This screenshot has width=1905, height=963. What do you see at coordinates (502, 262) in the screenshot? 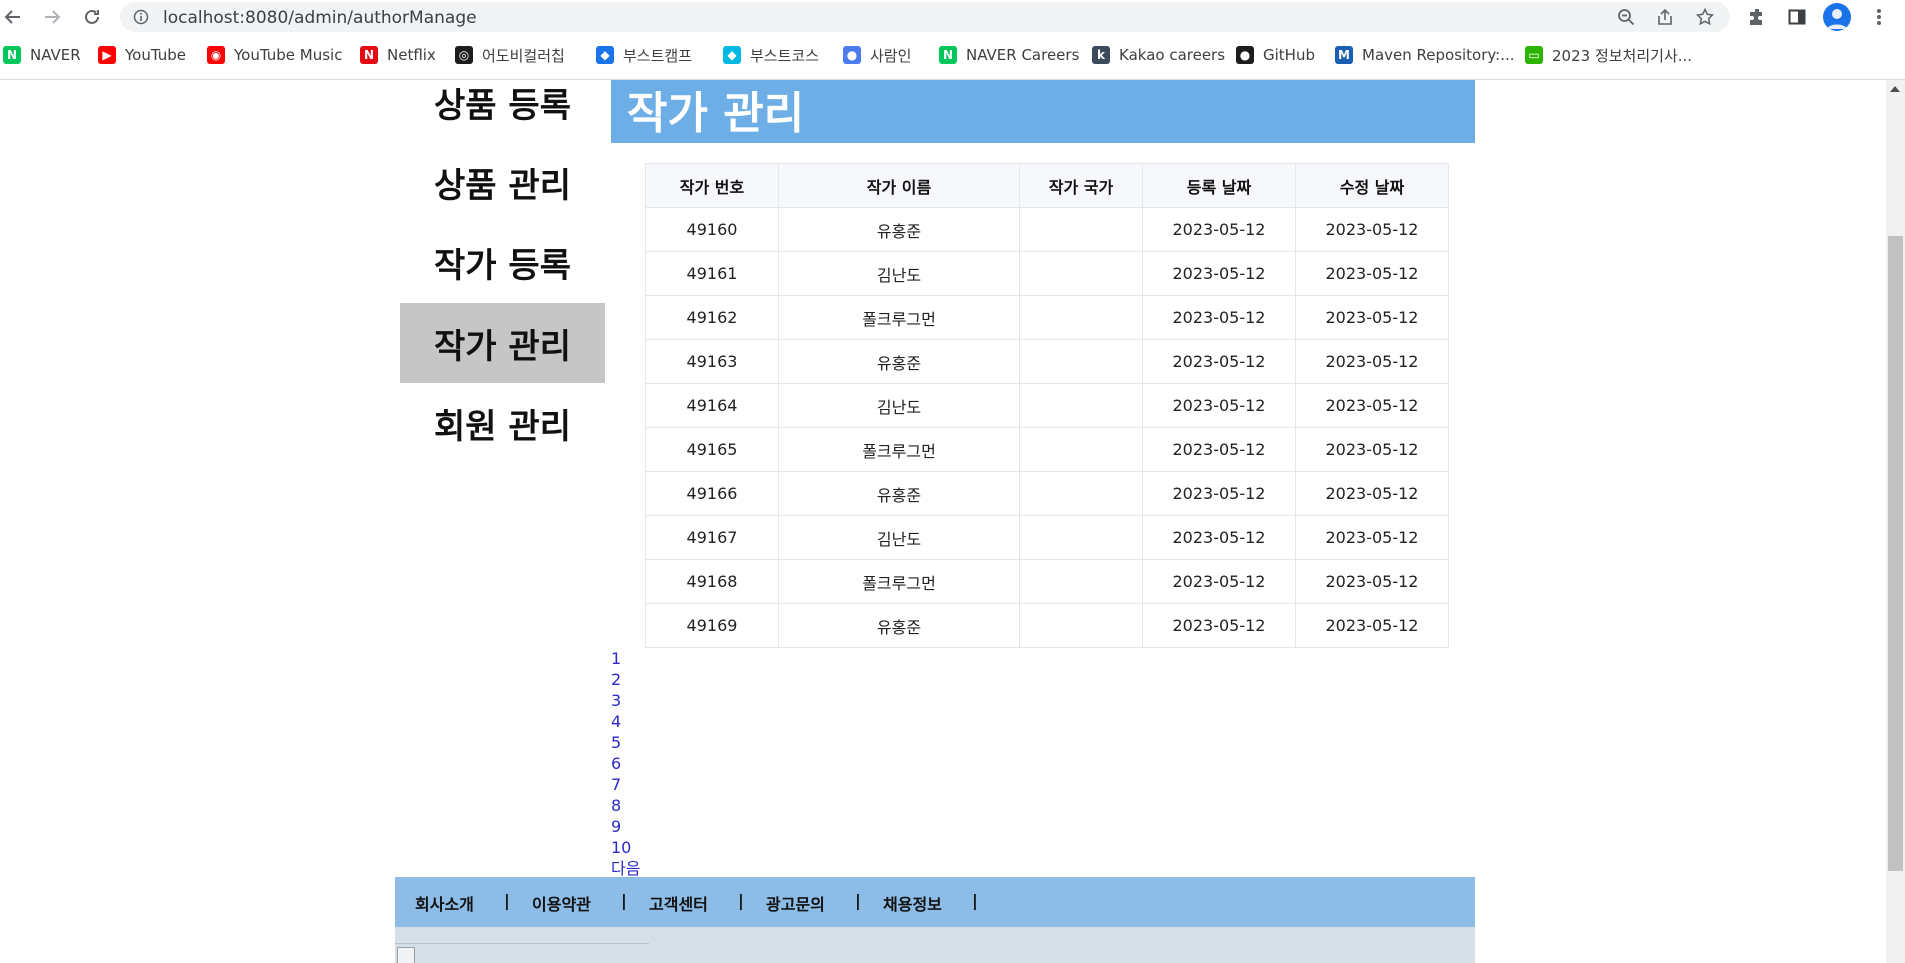
I see `sidebar-item-author-register: 작가 등록` at bounding box center [502, 262].